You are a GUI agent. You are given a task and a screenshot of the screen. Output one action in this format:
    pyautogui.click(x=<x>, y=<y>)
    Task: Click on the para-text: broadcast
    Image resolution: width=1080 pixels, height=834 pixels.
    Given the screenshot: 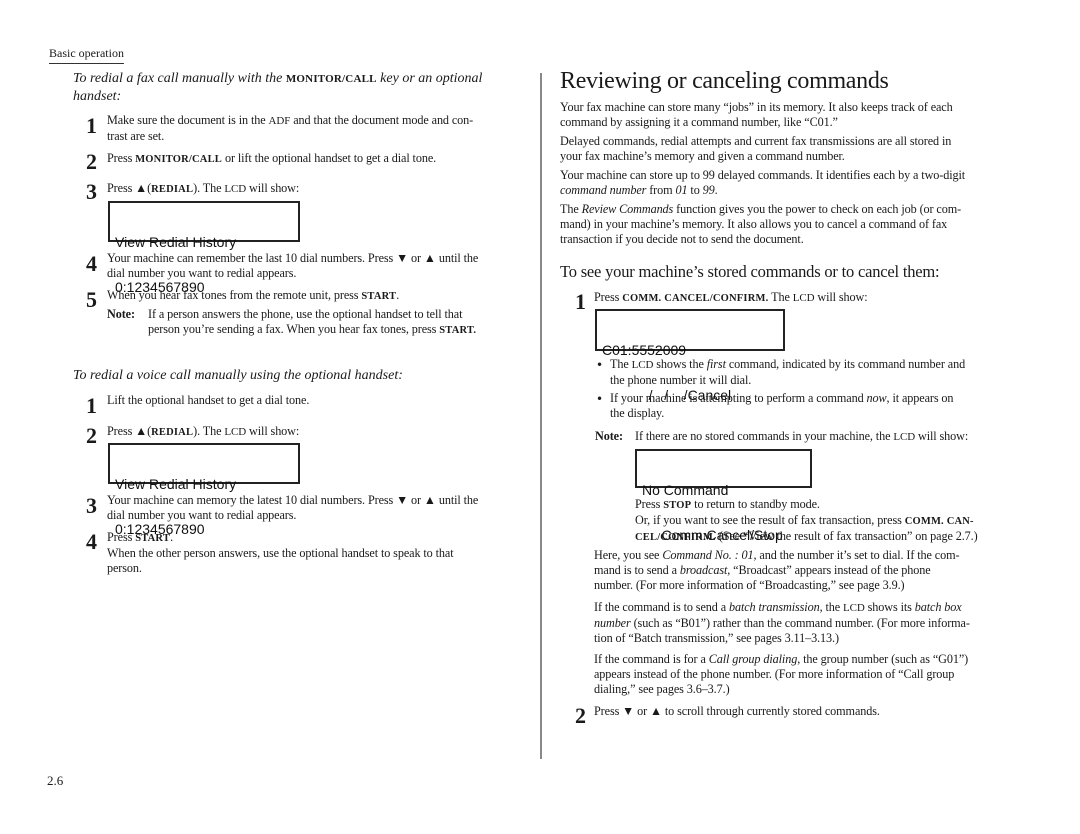 What is the action you would take?
    pyautogui.click(x=703, y=570)
    